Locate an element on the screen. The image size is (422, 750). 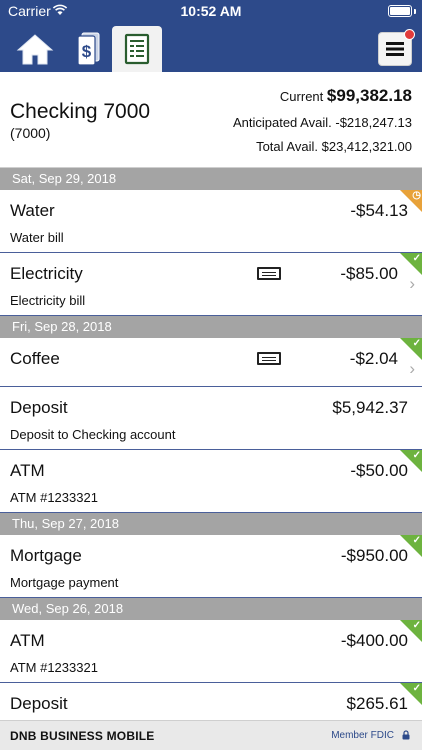
status-bar: Carrier 10:52 AM is located at coordinates (211, 11).